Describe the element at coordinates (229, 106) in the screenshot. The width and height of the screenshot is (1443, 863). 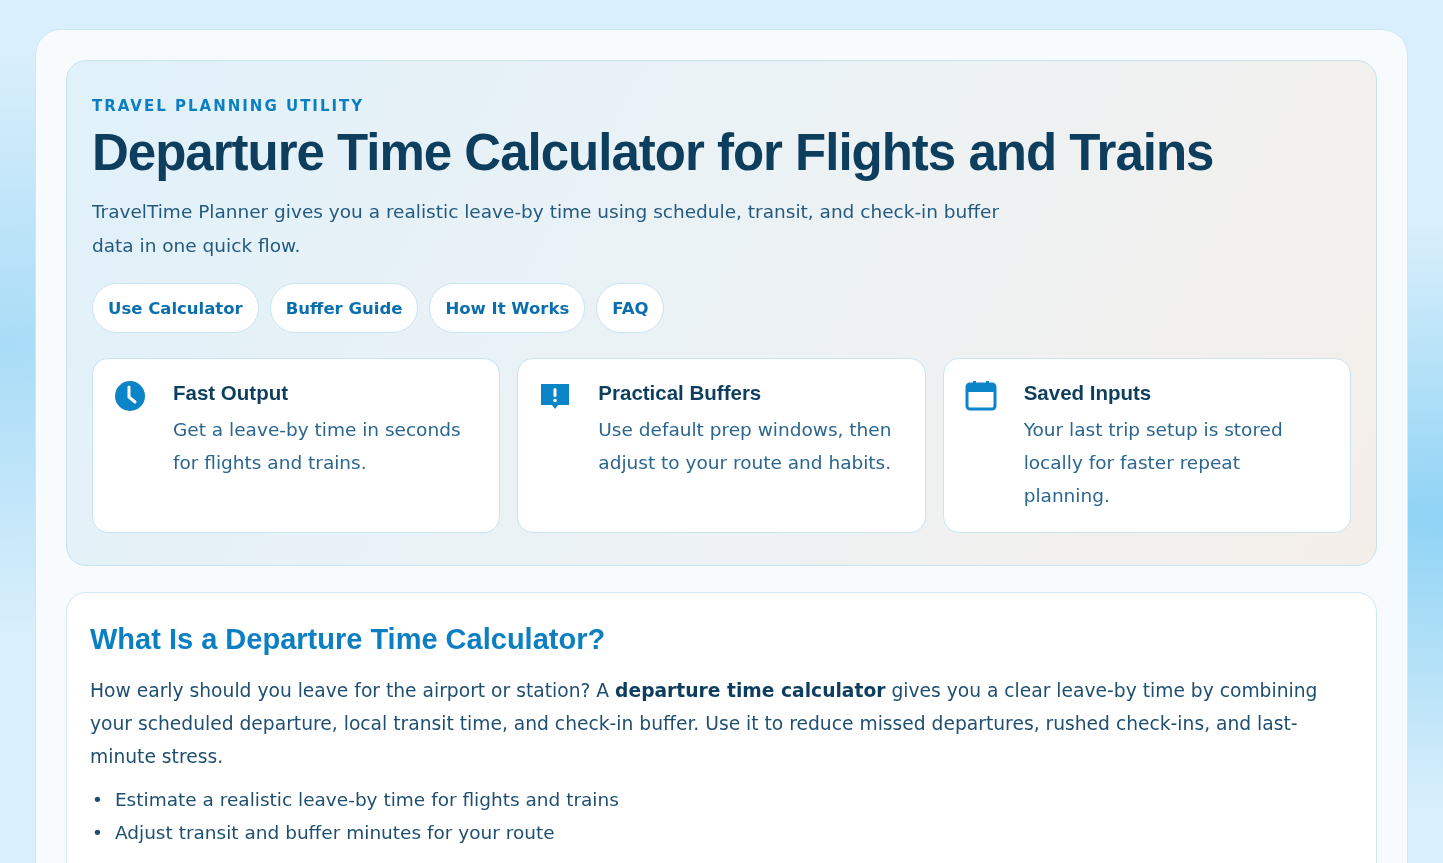
I see `eyebrow-label: TRAVEL PLANNING UTILITY` at that location.